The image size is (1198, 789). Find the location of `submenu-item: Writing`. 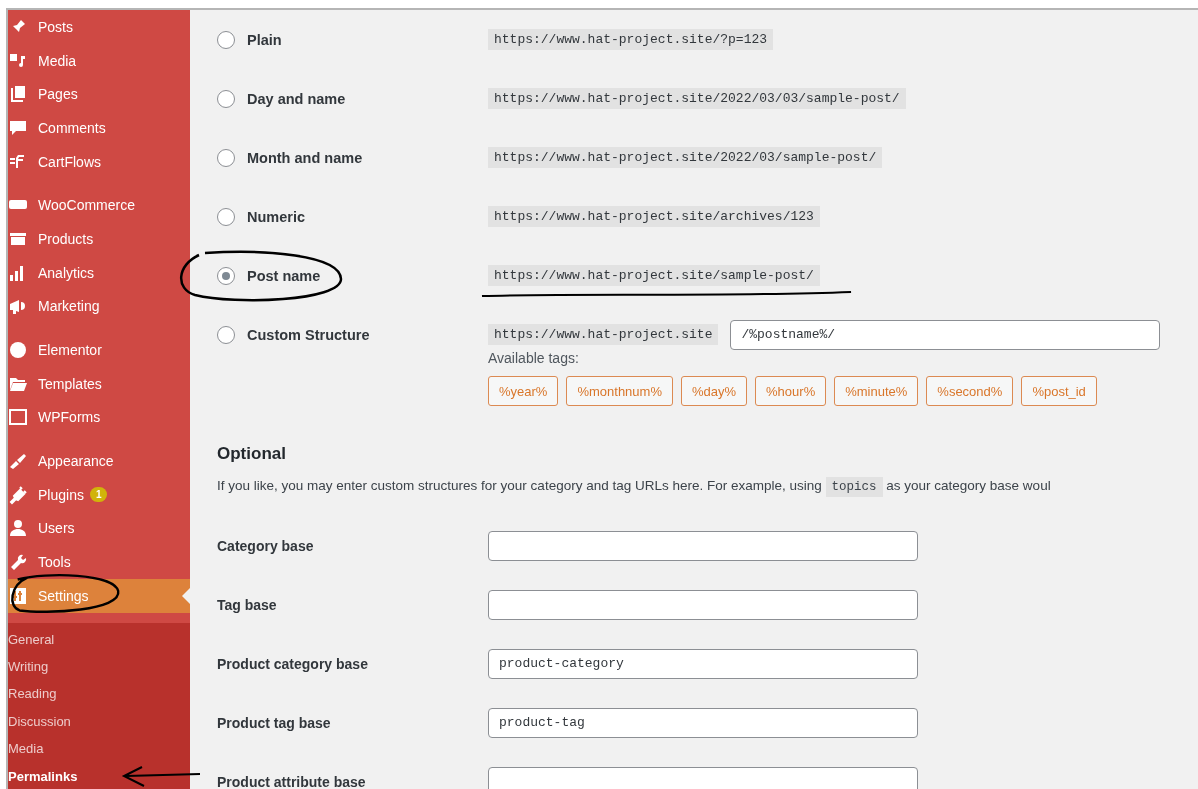

submenu-item: Writing is located at coordinates (99, 667).